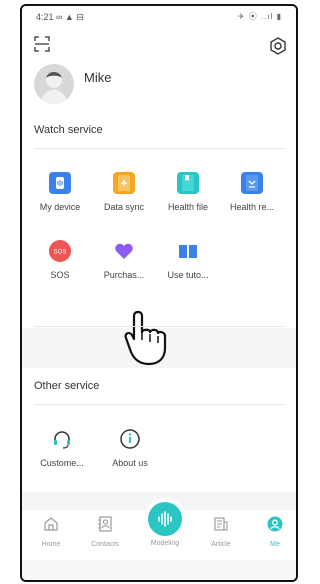  Describe the element at coordinates (51, 532) in the screenshot. I see `nav-home: Home` at that location.